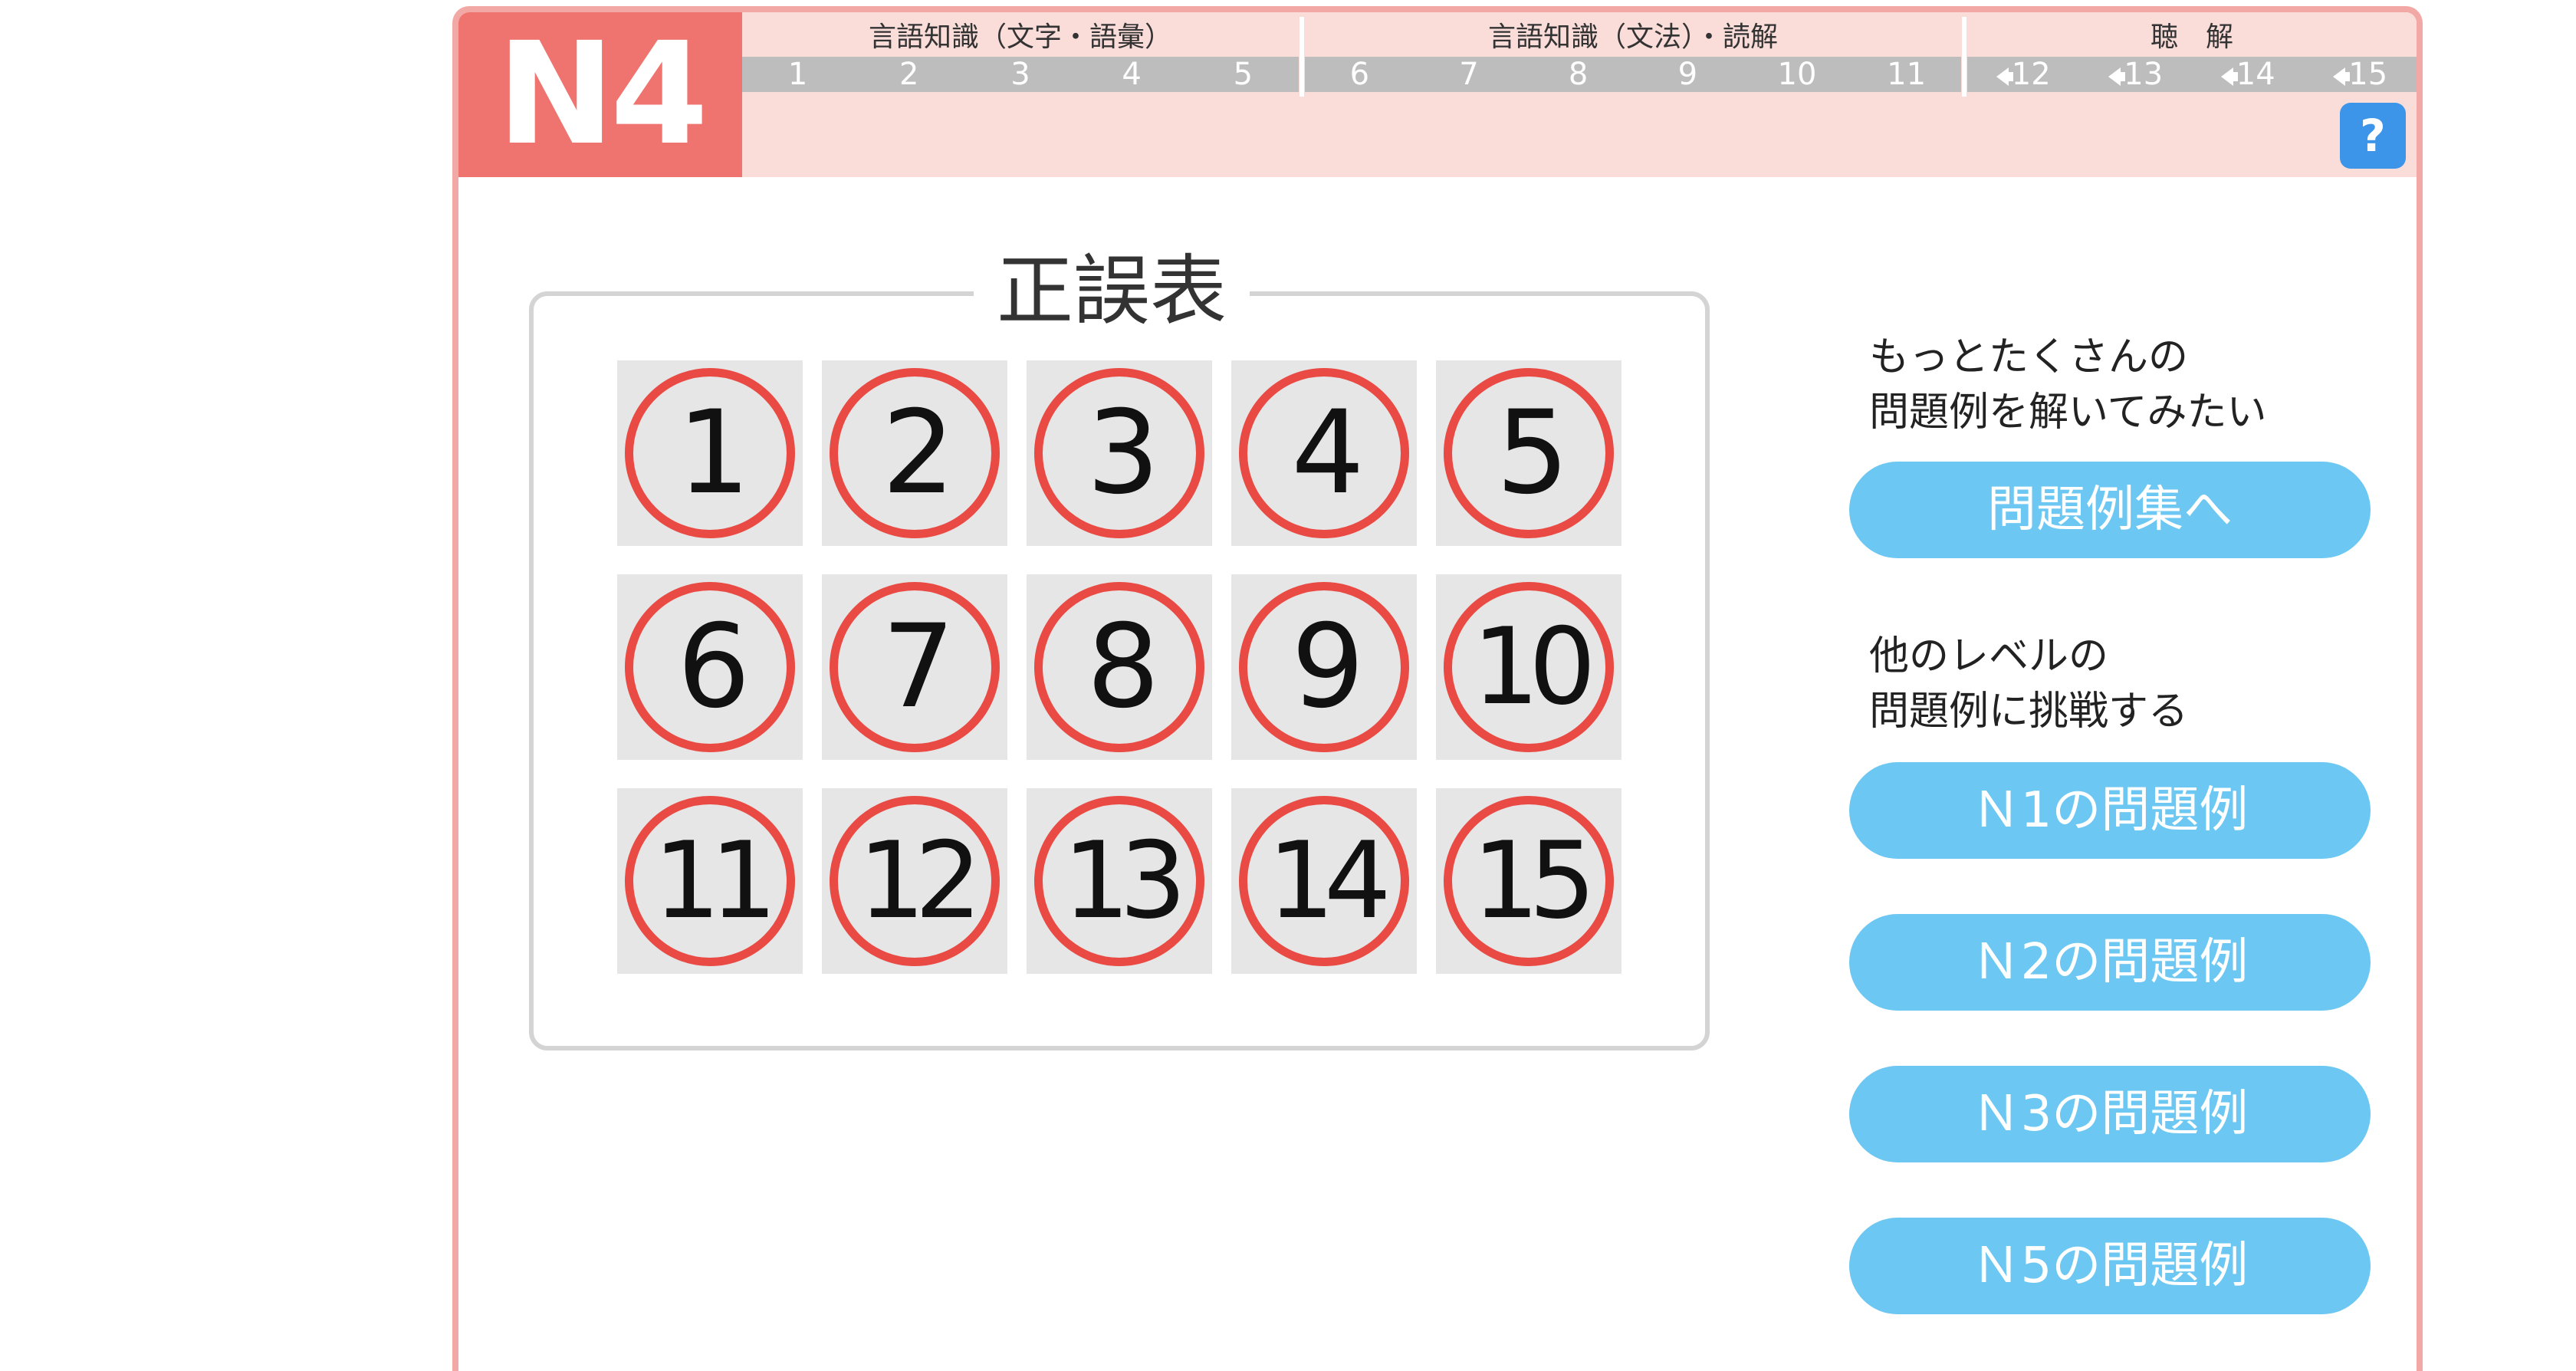  Describe the element at coordinates (714, 453) in the screenshot. I see `question-number: 1` at that location.